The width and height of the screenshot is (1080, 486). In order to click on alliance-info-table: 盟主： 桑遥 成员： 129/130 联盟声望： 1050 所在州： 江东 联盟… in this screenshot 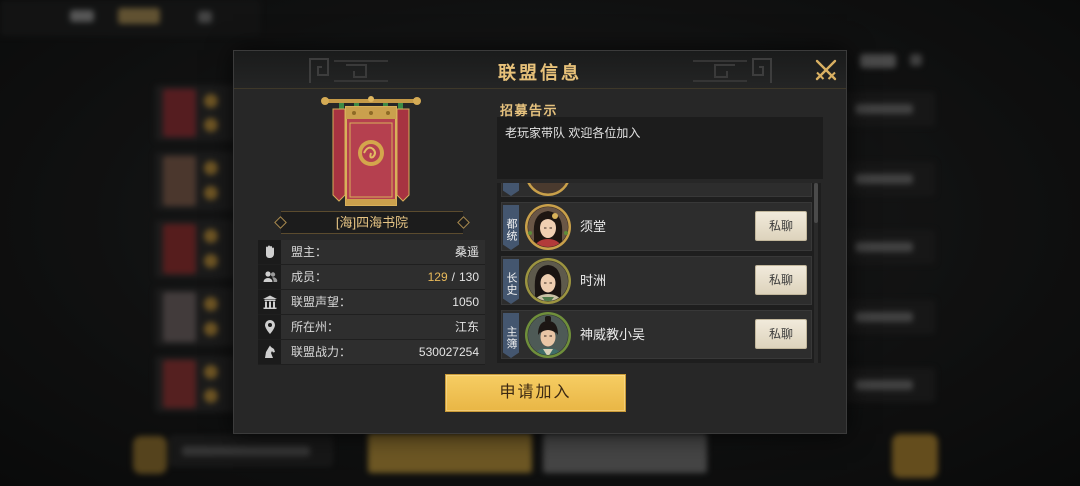, I will do `click(371, 302)`.